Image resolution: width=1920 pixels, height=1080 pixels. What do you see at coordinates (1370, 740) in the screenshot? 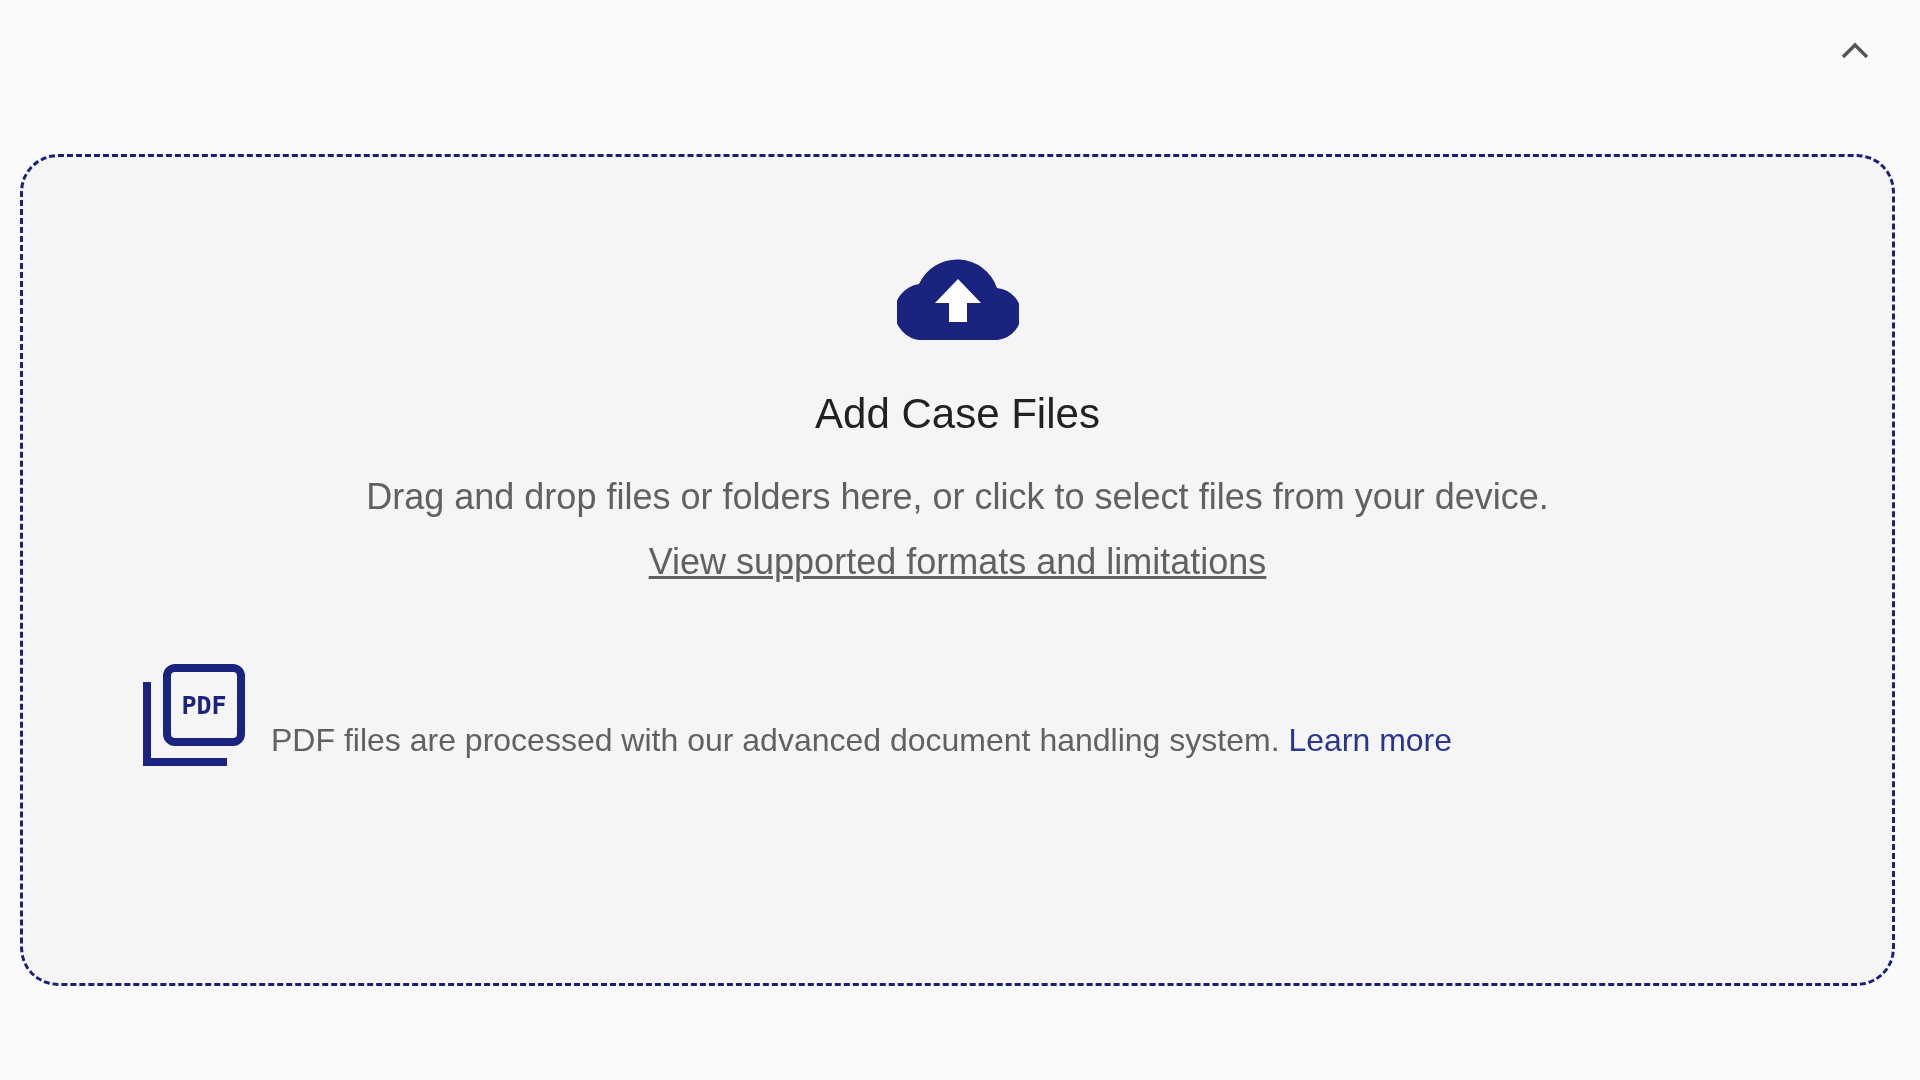
I see `learn-more-link: Learn more` at bounding box center [1370, 740].